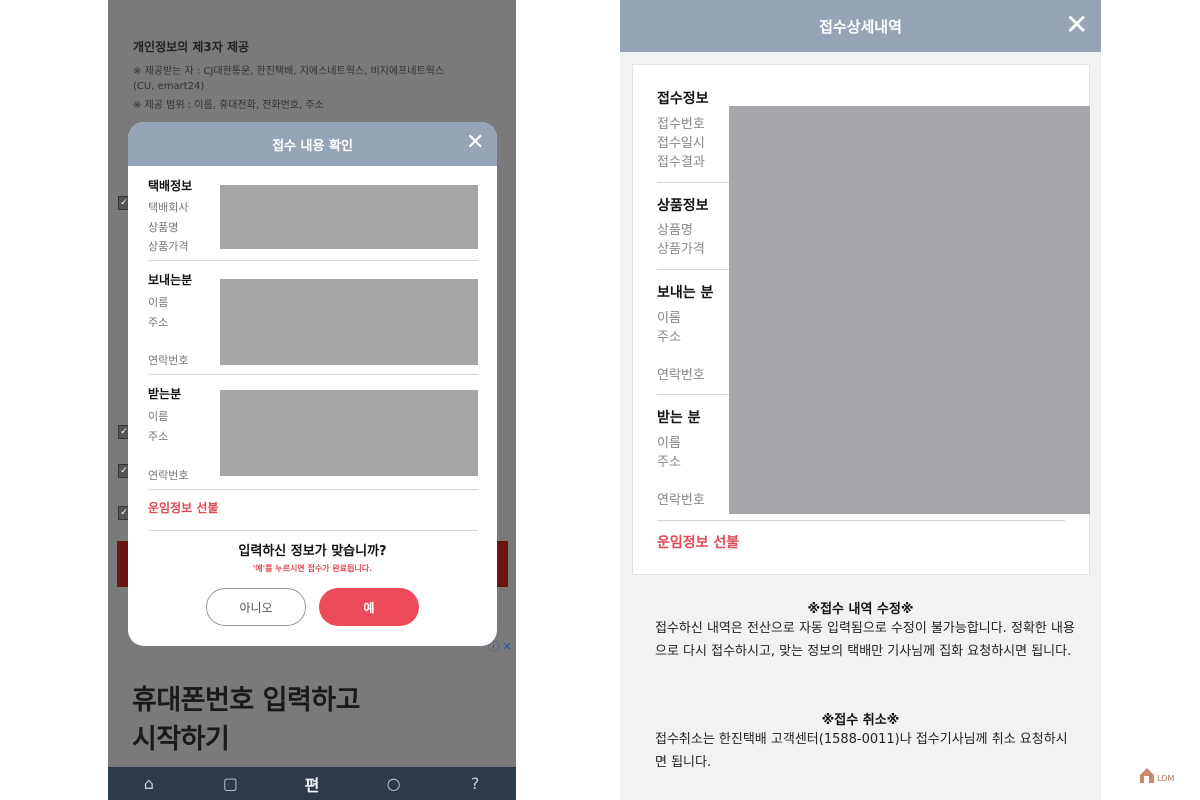 The image size is (1200, 800). Describe the element at coordinates (170, 280) in the screenshot. I see `section-heading-sender: 보내는분` at that location.